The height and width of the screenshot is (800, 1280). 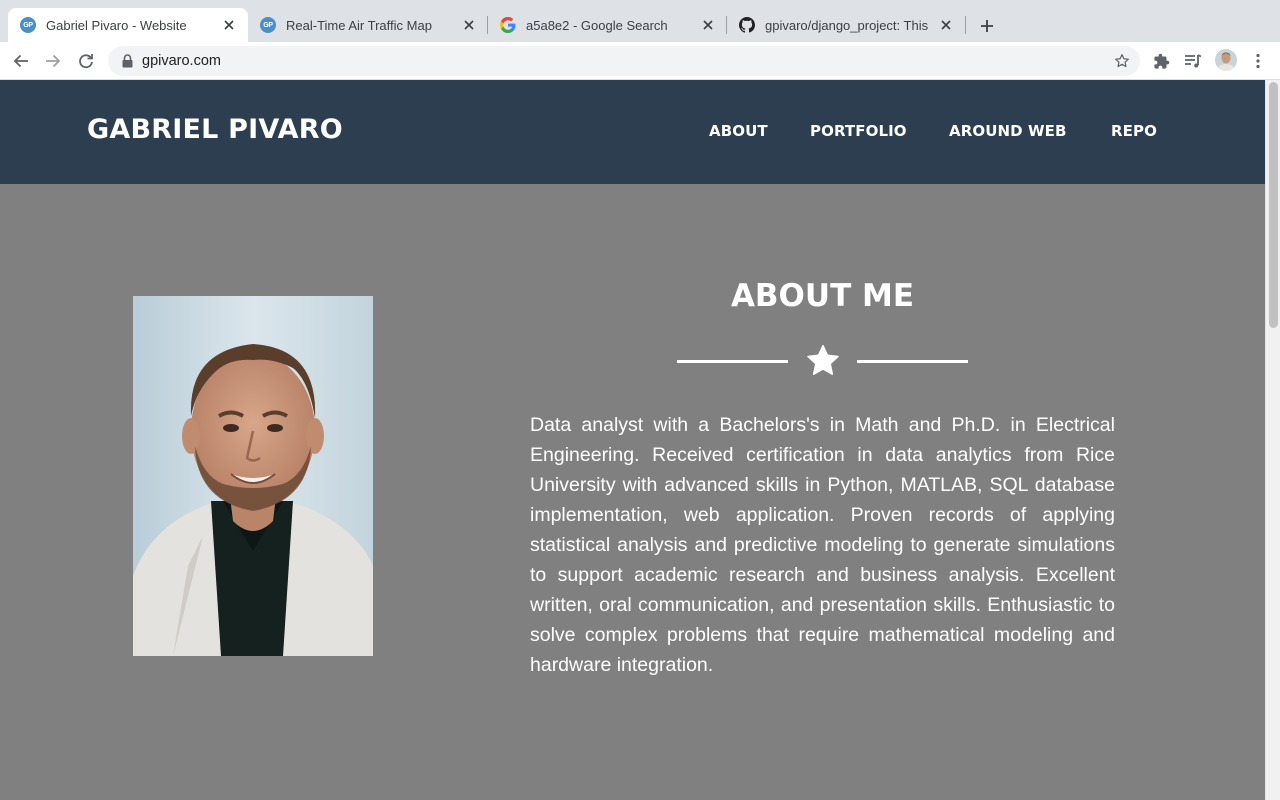 I want to click on media-controls-button, so click(x=1193, y=61).